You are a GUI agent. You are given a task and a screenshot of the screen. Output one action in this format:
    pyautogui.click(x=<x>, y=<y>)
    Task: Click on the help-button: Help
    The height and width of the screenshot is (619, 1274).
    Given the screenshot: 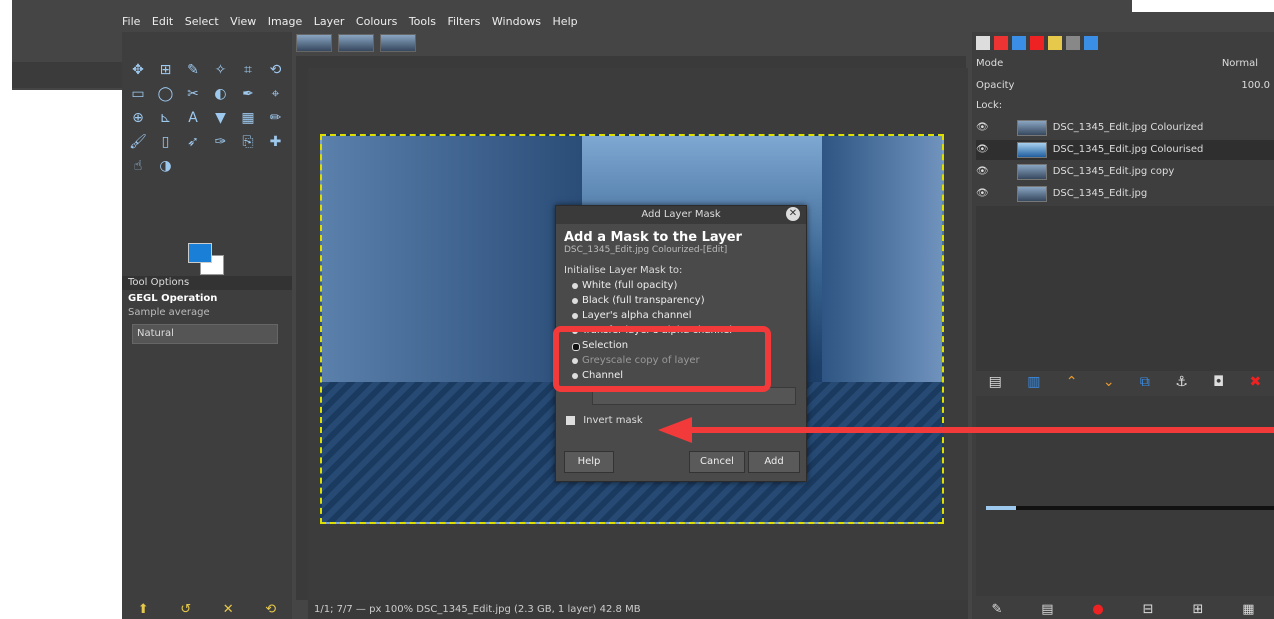 What is the action you would take?
    pyautogui.click(x=589, y=462)
    